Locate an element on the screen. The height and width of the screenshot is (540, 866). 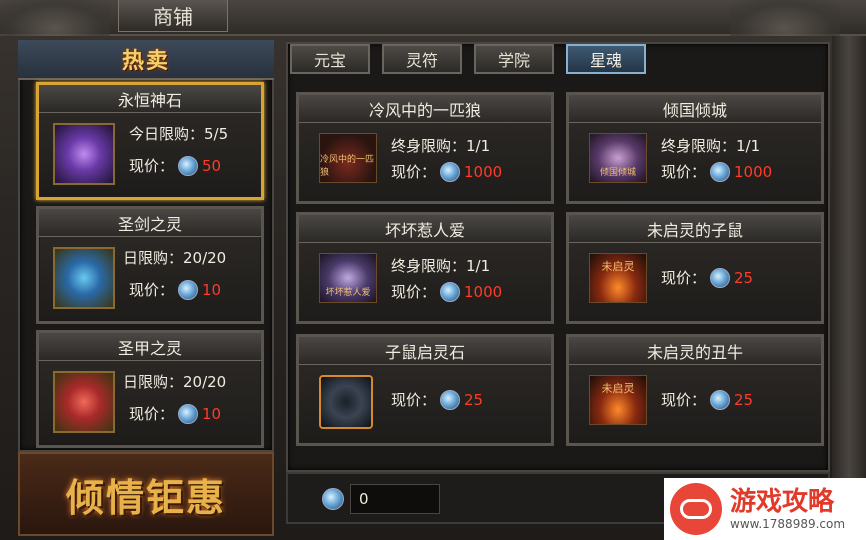
shop-item-card: 未启灵的丑牛 未启灵 现价： 25 is located at coordinates (695, 390).